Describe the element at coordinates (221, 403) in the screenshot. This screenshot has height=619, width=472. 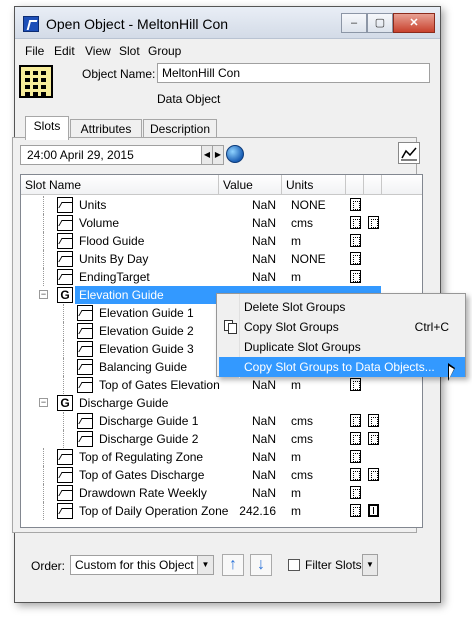
I see `slot-group-row: − G Discharge Guide` at that location.